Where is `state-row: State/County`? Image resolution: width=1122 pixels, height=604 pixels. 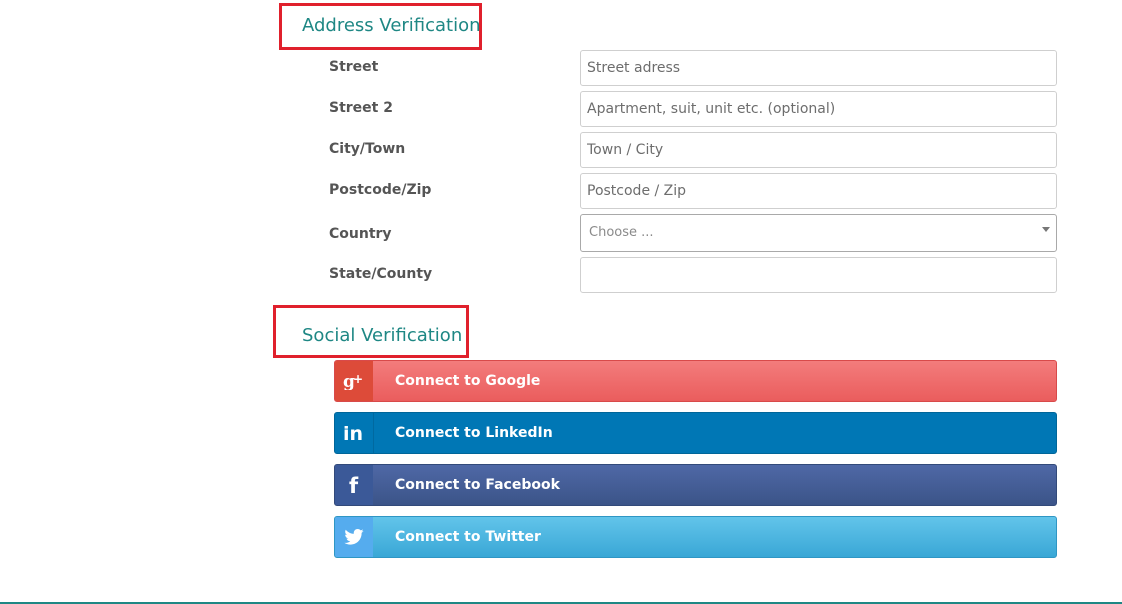 state-row: State/County is located at coordinates (561, 275).